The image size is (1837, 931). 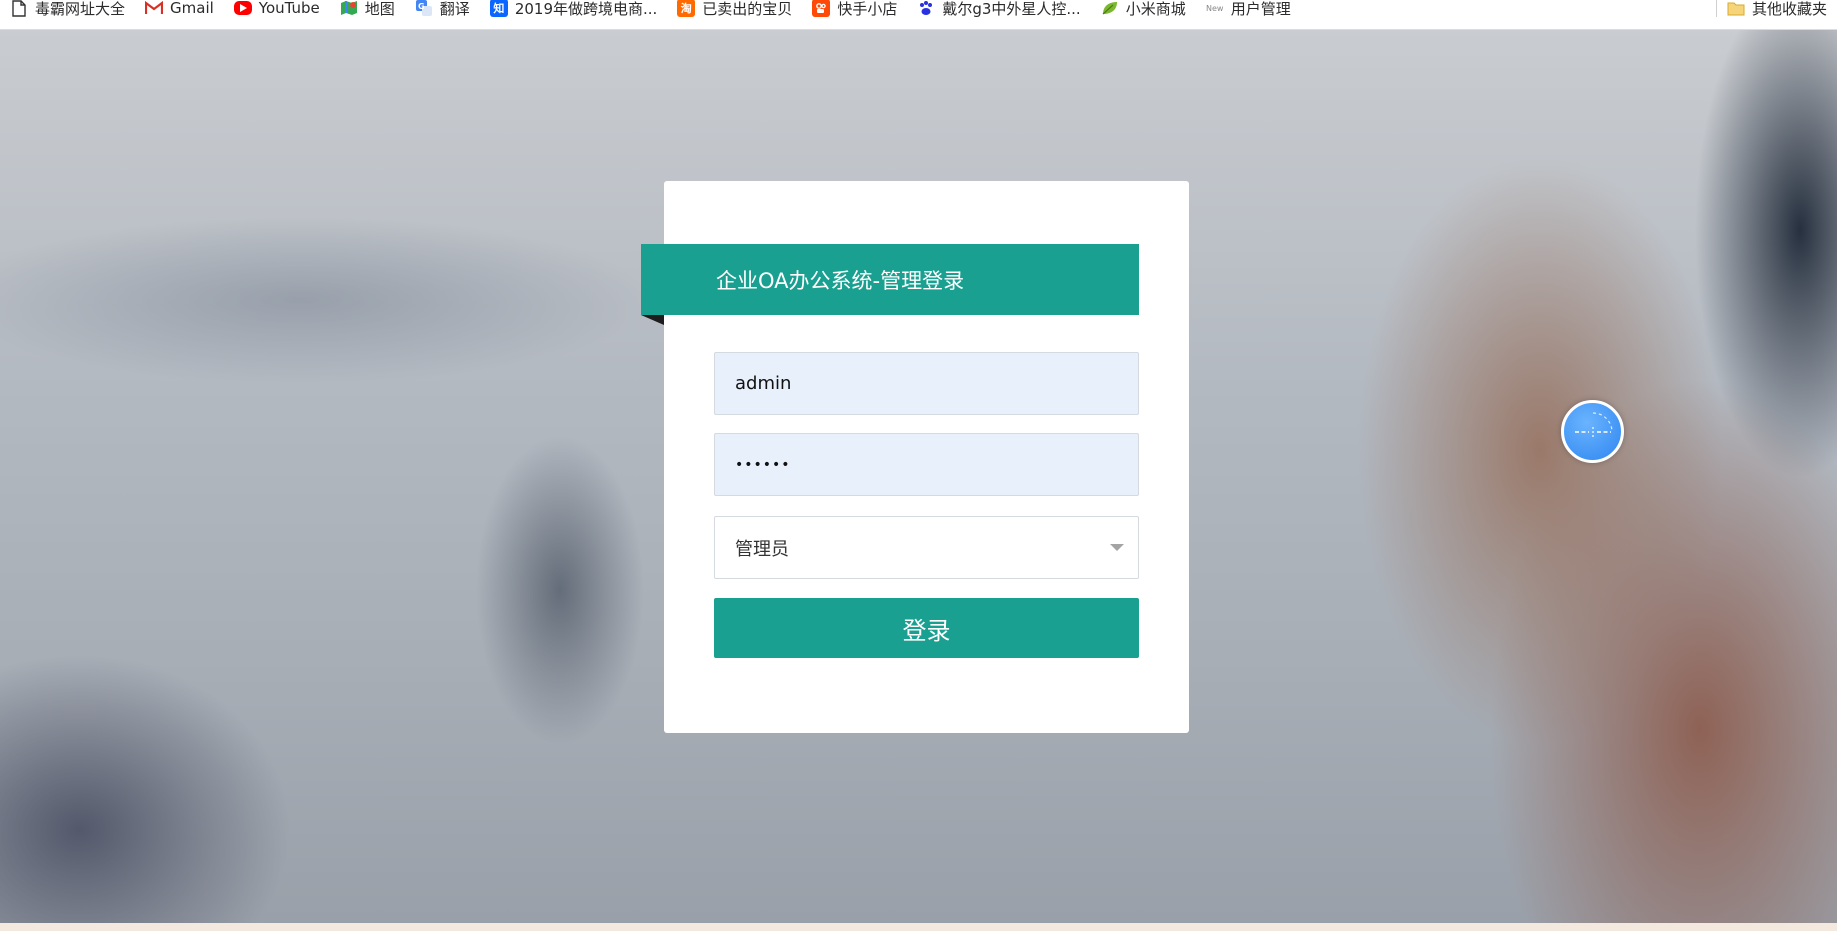 I want to click on username-input, so click(x=936, y=383).